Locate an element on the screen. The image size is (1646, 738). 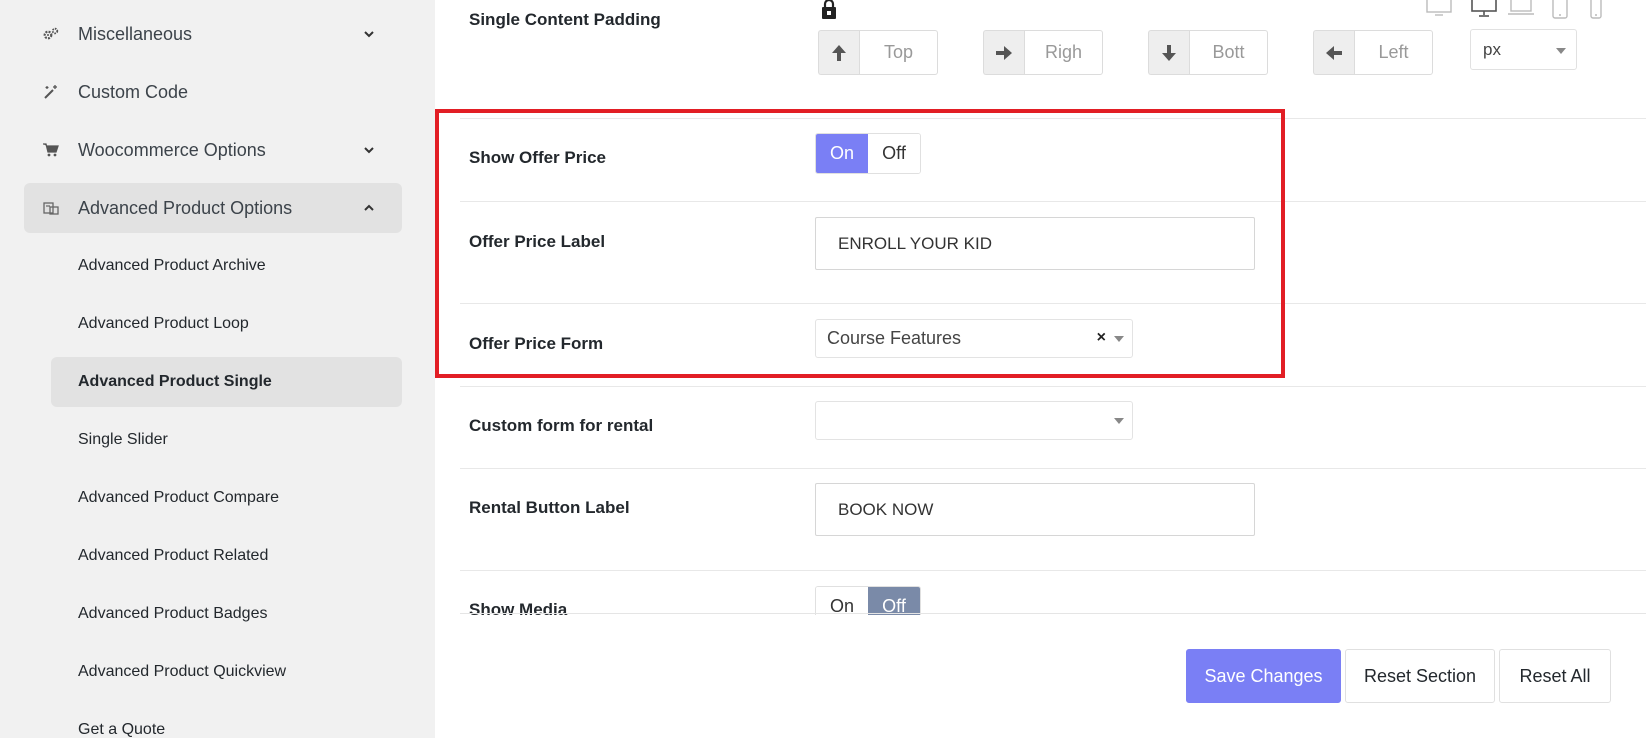
arrow-left-icon is located at coordinates (1333, 52).